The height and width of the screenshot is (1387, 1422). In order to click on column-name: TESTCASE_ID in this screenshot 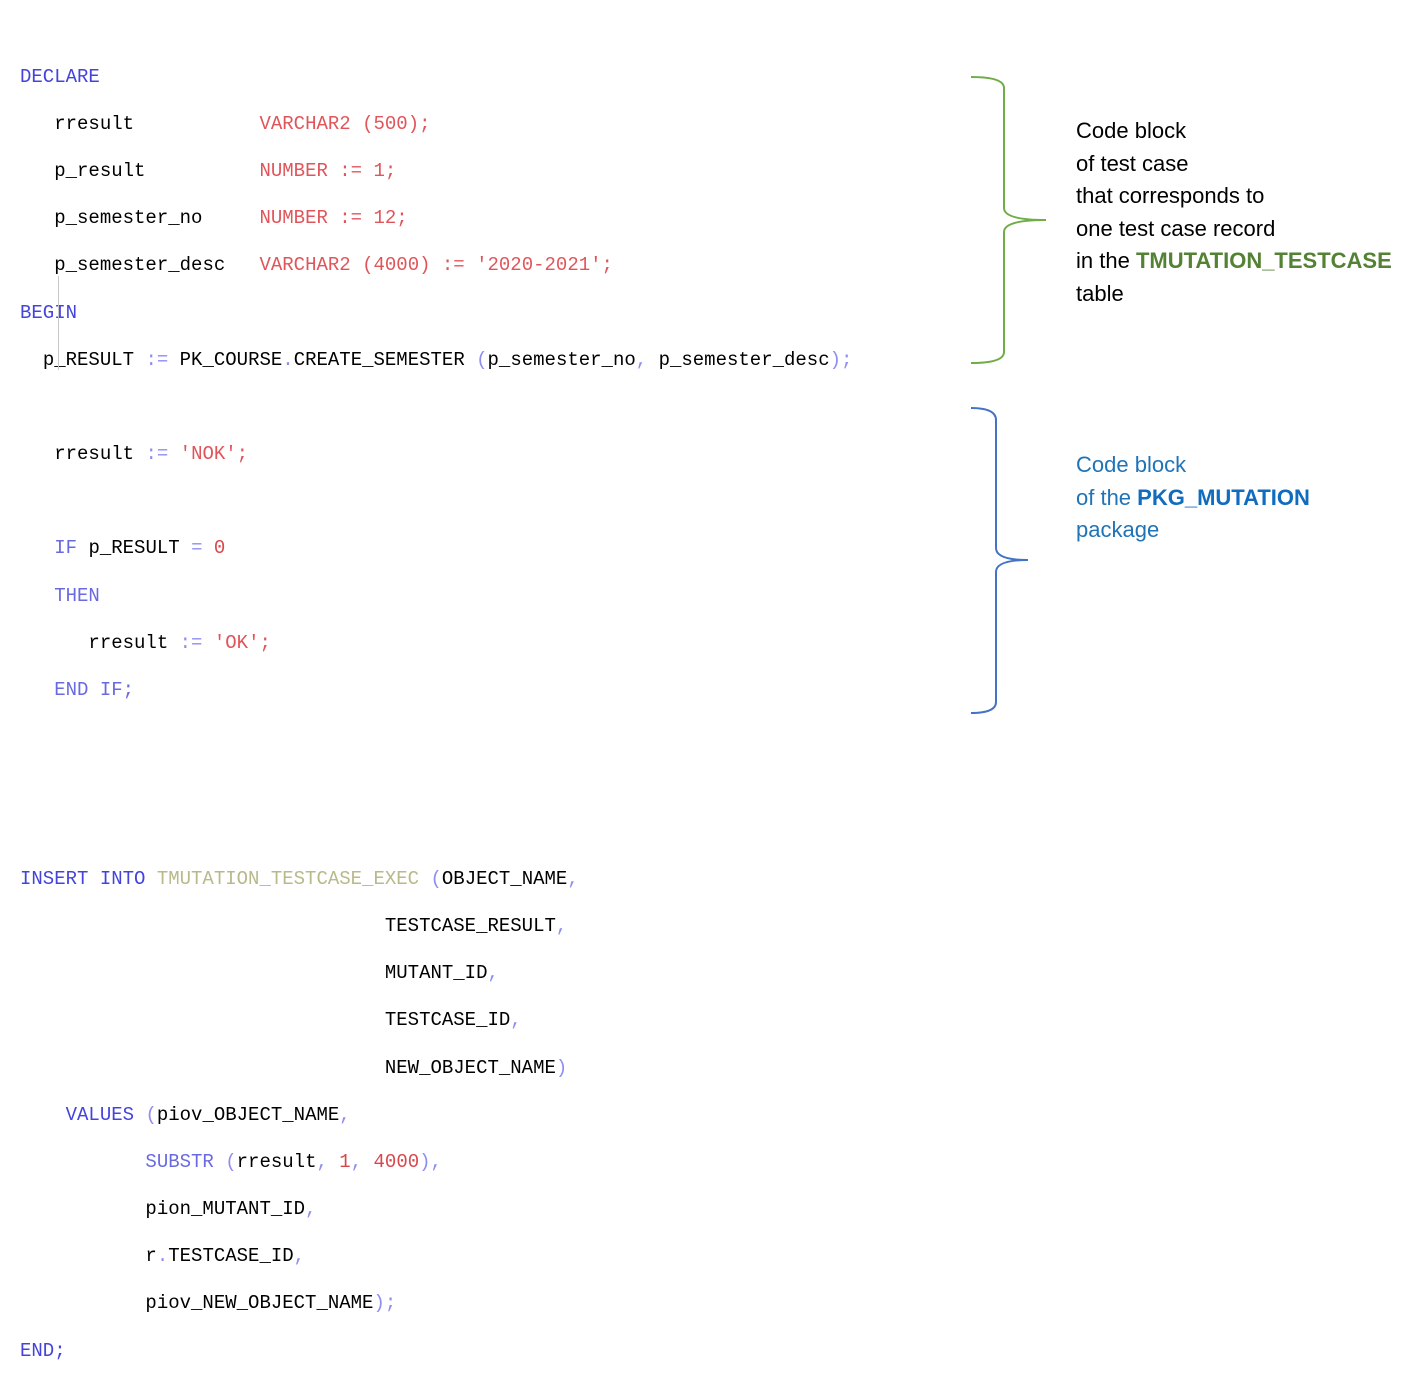, I will do `click(447, 1020)`.